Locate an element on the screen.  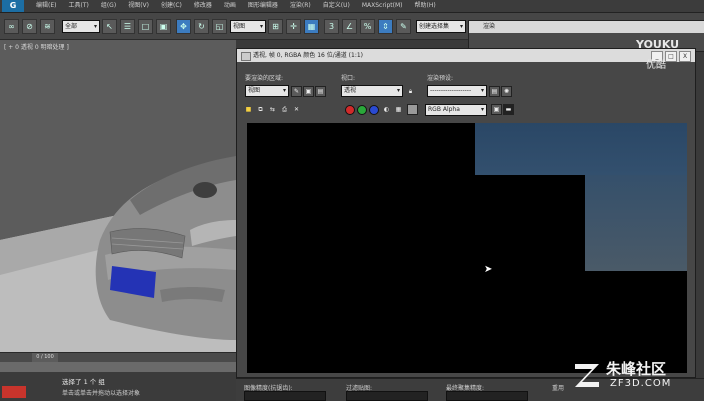
area-to-render-dropdown: 视图 is located at coordinates (267, 91).